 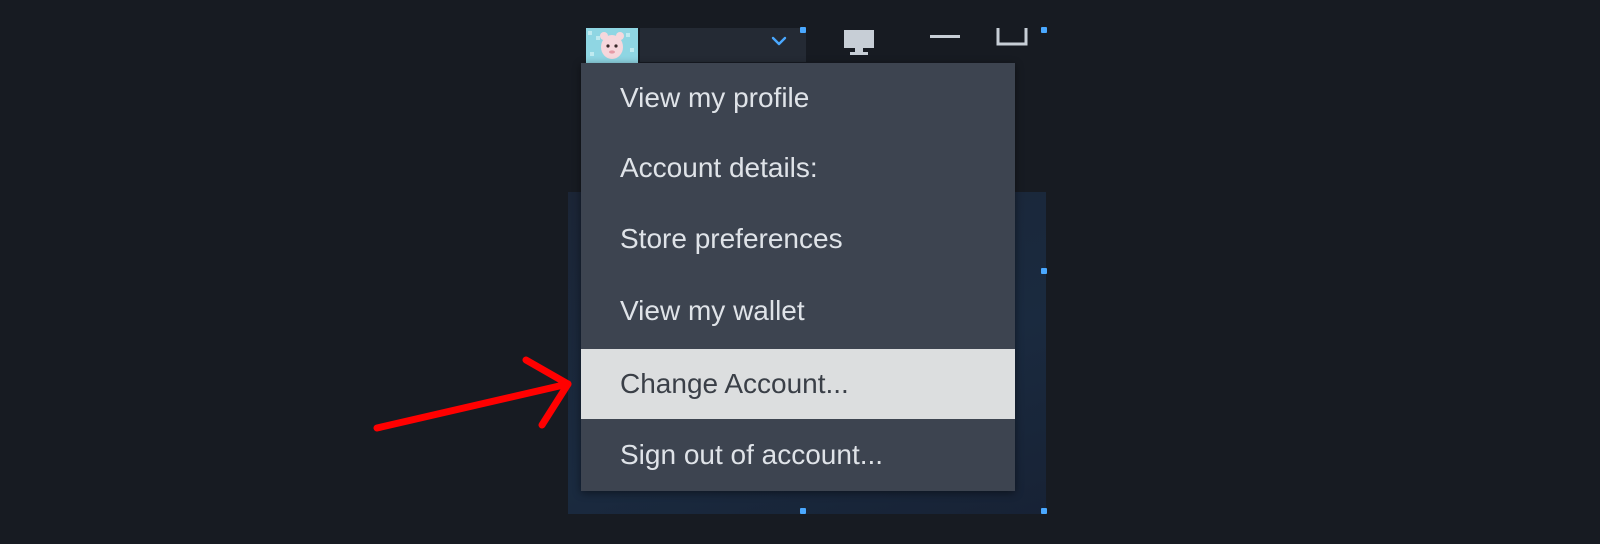 I want to click on red-arrow-annotation, so click(x=472, y=394).